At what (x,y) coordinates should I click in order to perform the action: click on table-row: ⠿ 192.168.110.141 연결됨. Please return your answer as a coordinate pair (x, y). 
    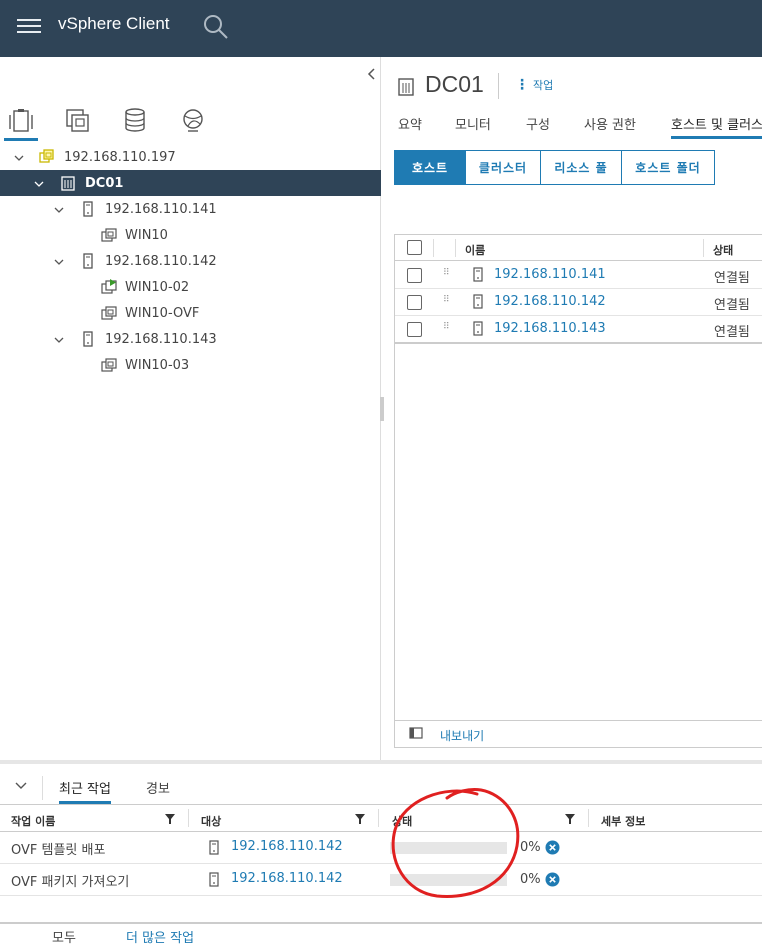
    Looking at the image, I should click on (578, 275).